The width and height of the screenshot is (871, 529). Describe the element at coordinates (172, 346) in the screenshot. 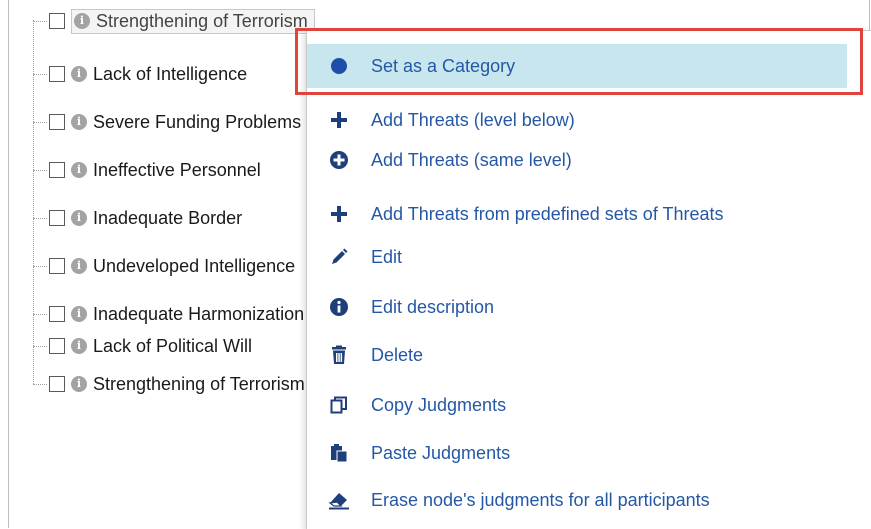

I see `node-label: Lack of Political Will` at that location.